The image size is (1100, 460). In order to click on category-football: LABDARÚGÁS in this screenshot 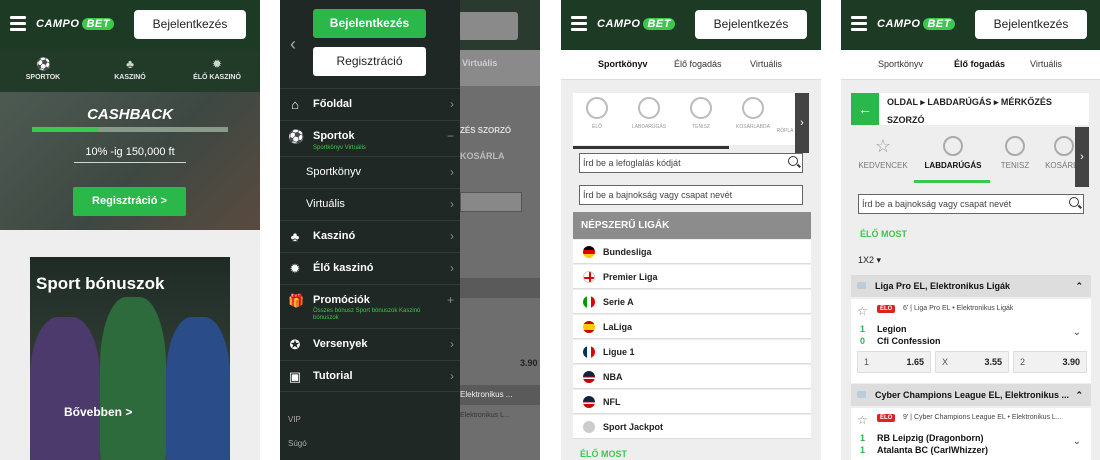, I will do `click(953, 153)`.